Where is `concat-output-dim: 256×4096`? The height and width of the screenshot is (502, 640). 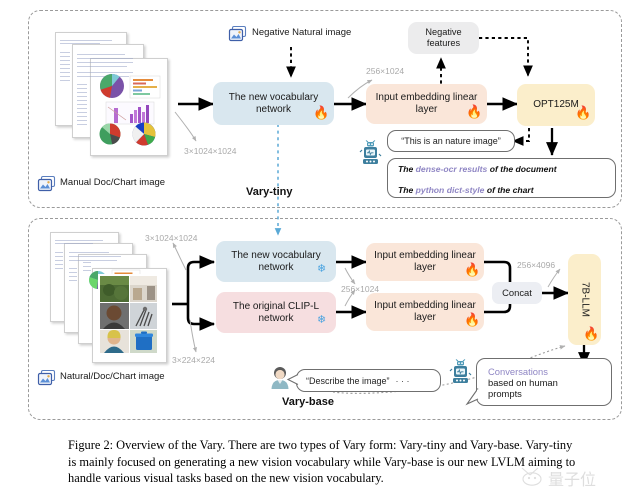
concat-output-dim: 256×4096 is located at coordinates (536, 265).